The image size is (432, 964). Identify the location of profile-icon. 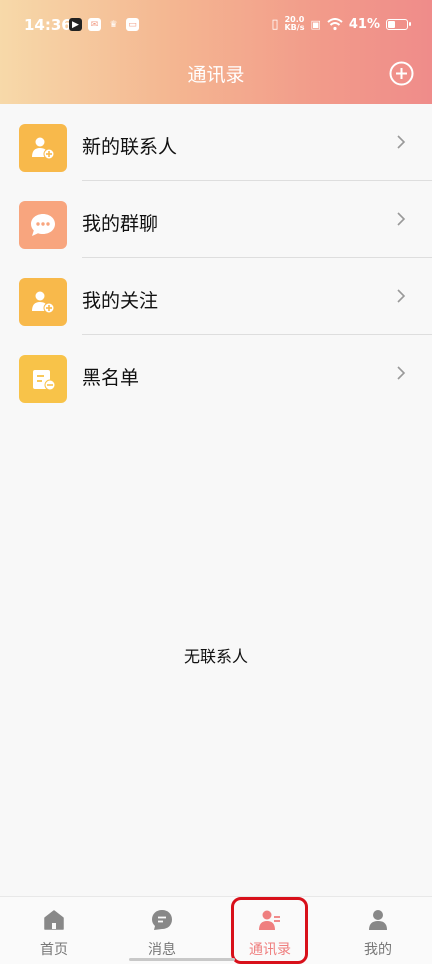
(378, 920).